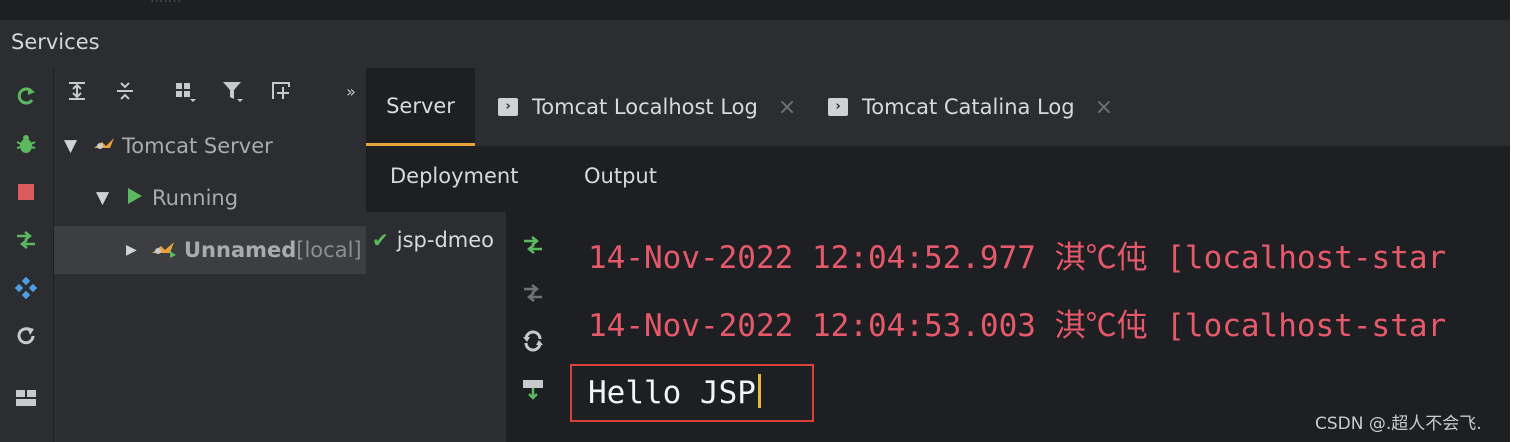 This screenshot has width=1514, height=442. I want to click on tab-label: Server, so click(420, 105).